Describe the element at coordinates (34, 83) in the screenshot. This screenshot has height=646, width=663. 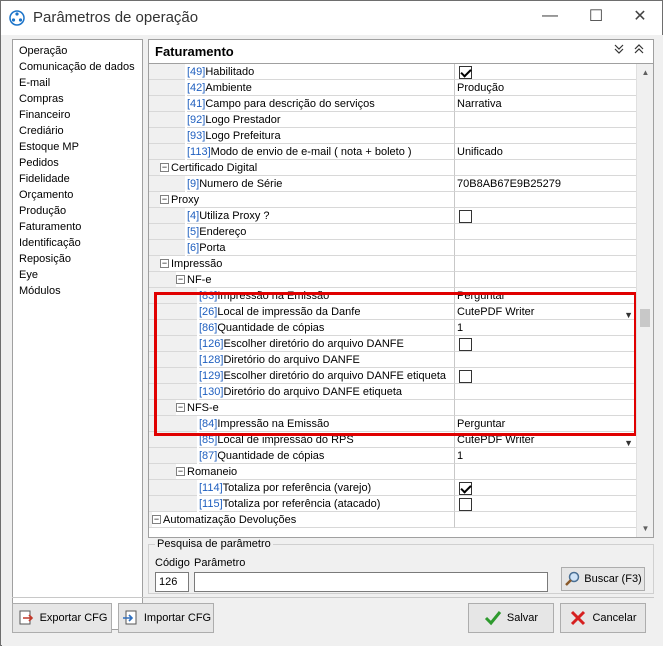
I see `nav-item: E-mail` at that location.